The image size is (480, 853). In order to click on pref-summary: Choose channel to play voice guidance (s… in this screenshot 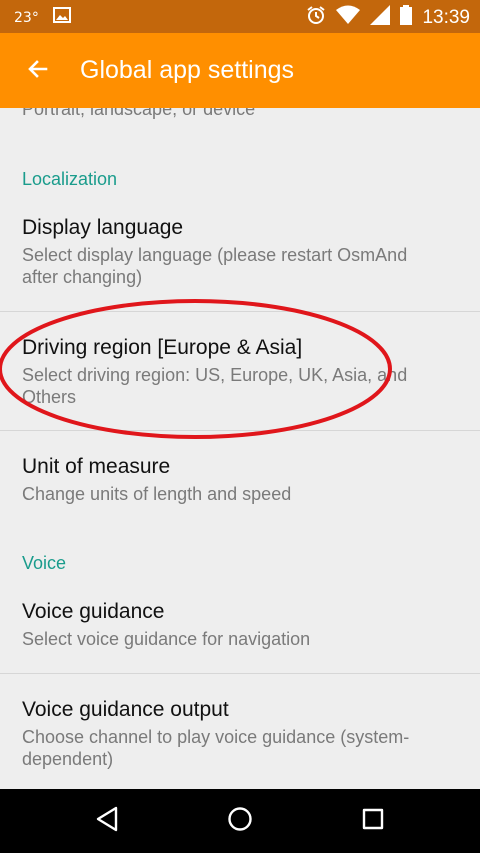, I will do `click(216, 748)`.